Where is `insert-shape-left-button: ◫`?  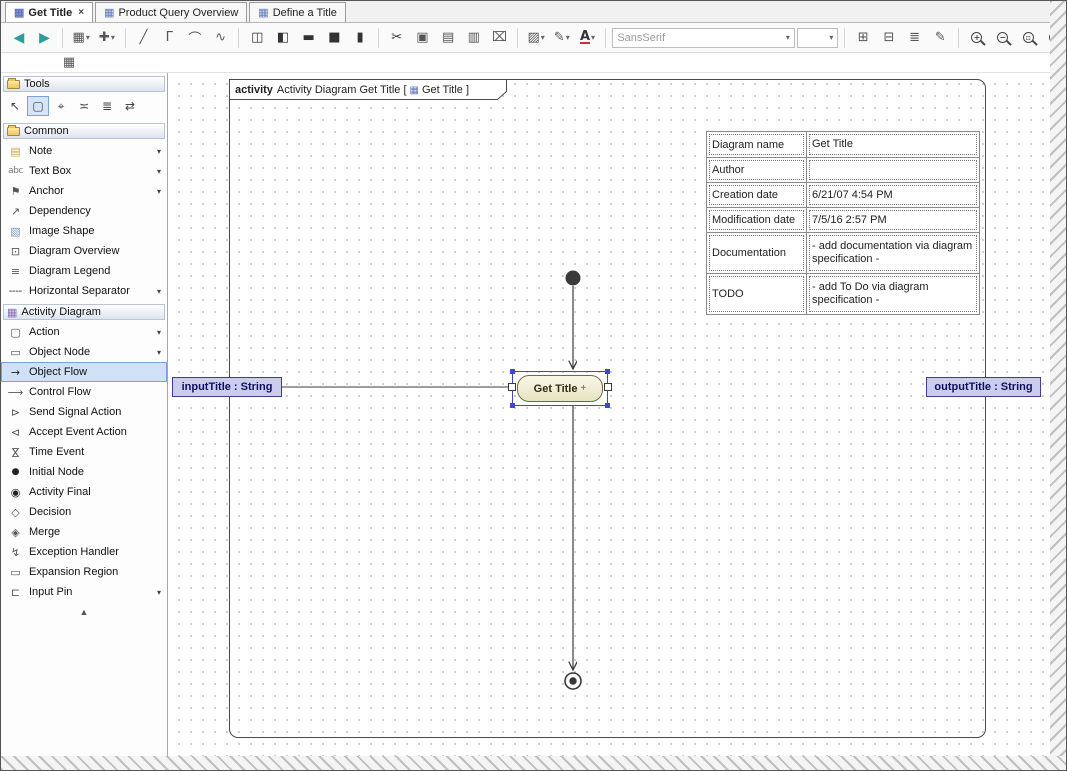 insert-shape-left-button: ◫ is located at coordinates (257, 38).